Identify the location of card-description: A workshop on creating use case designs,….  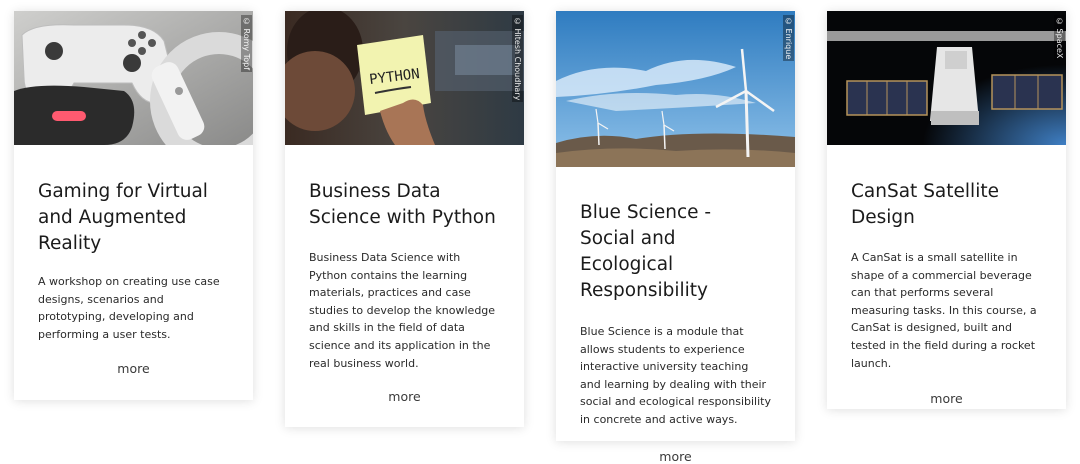
(129, 308).